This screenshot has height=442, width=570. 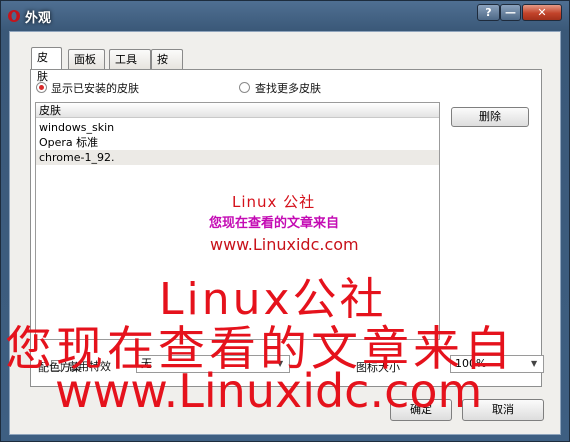 I want to click on list-item: chrome-1_92., so click(x=237, y=157).